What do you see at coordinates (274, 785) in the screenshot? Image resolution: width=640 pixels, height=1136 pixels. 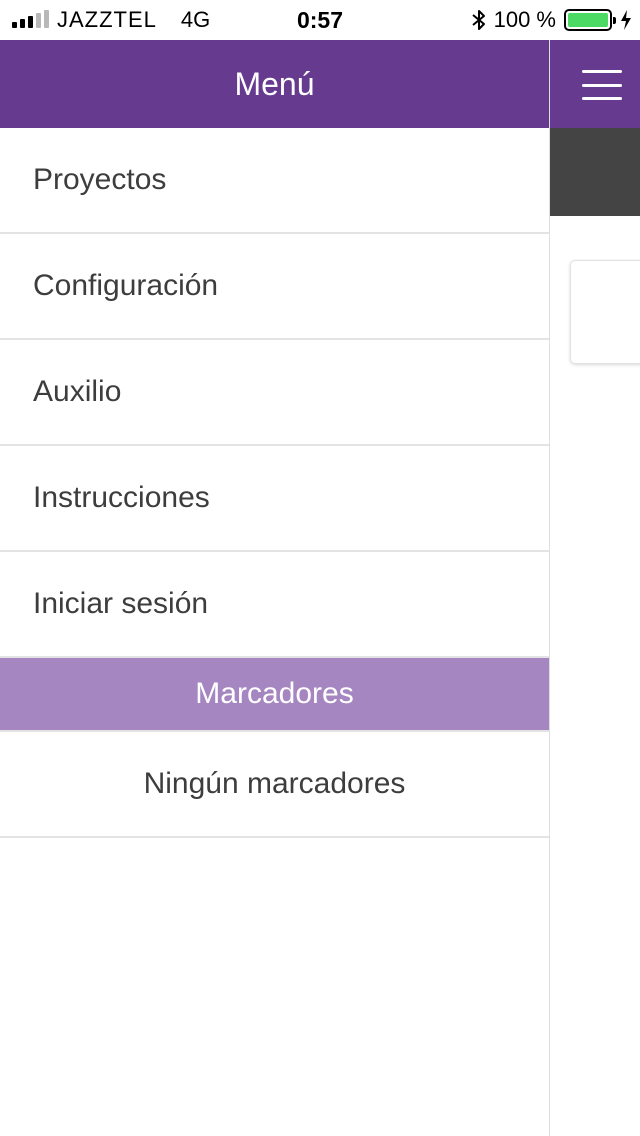 I see `bookmarks-empty-message: Ningún marcadores` at bounding box center [274, 785].